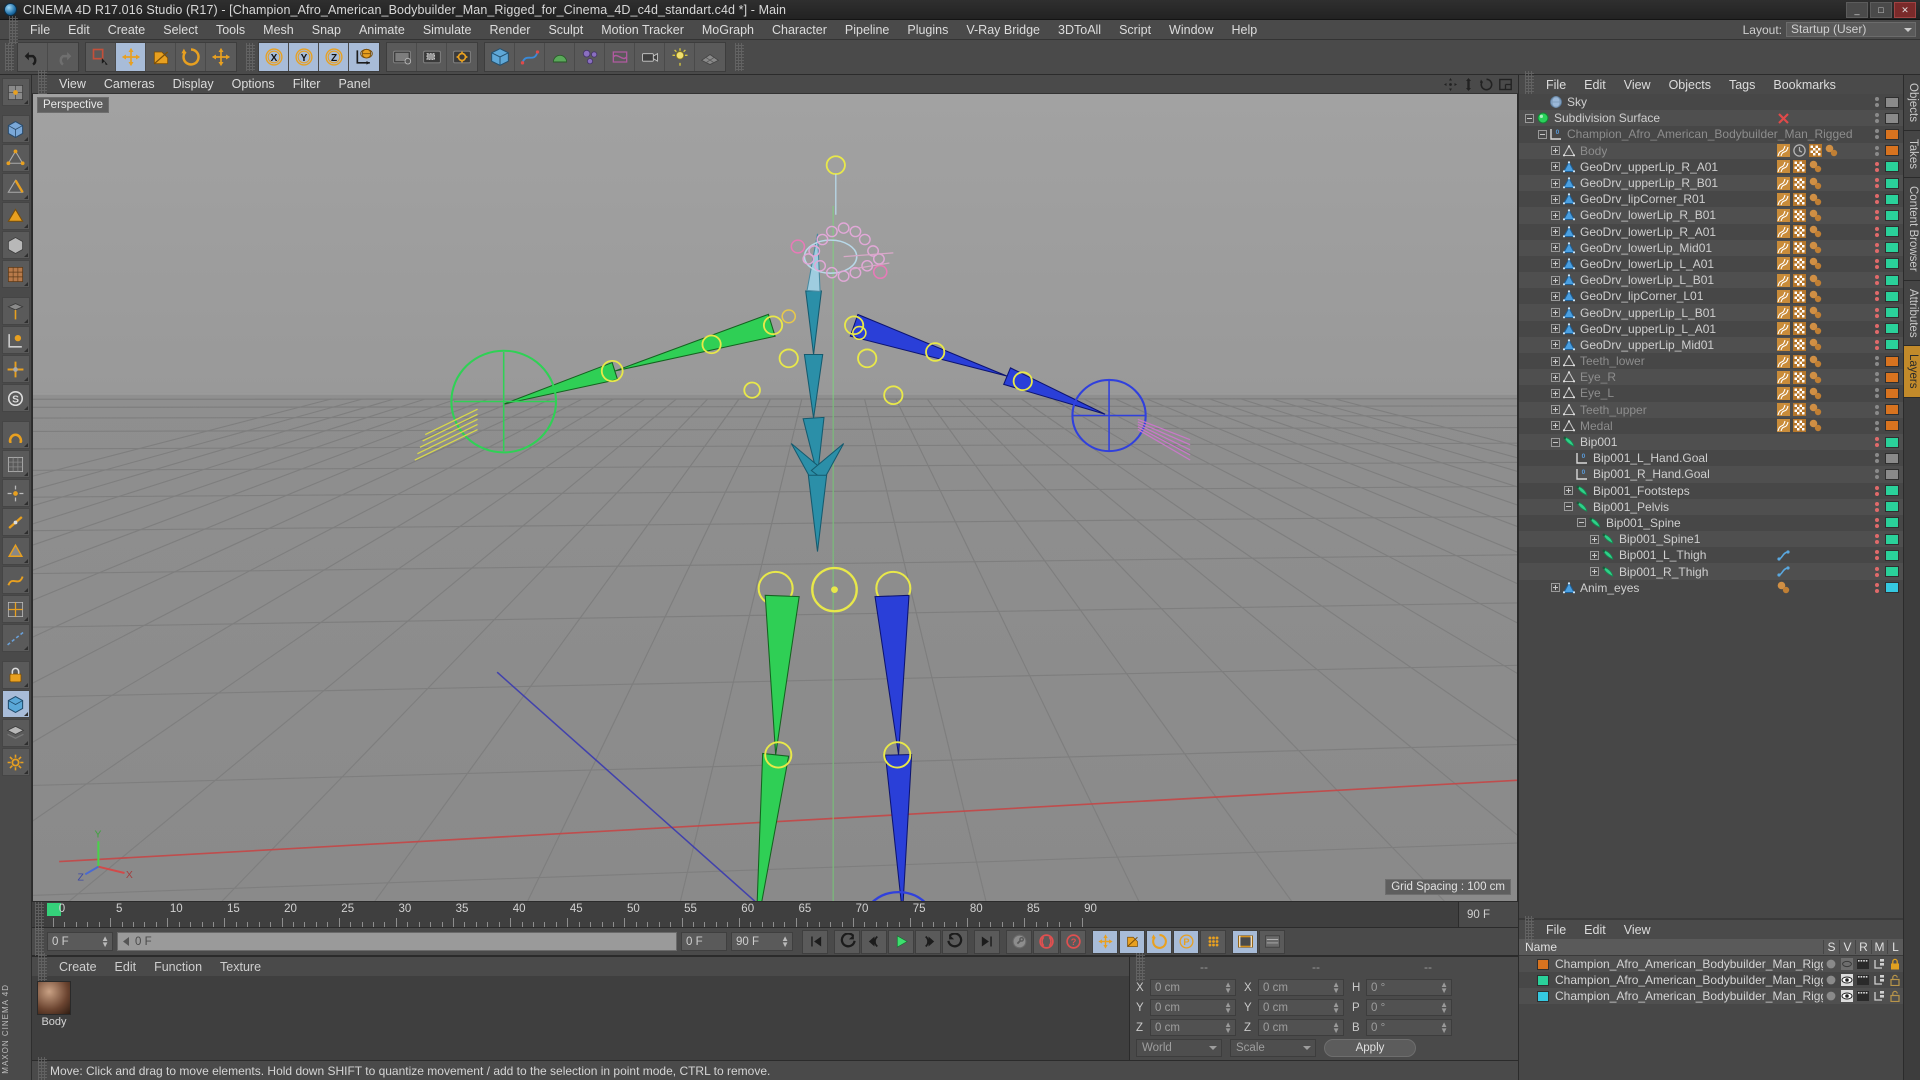 The width and height of the screenshot is (1920, 1080). Describe the element at coordinates (15, 274) in the screenshot. I see `left-texture-mode-button` at that location.